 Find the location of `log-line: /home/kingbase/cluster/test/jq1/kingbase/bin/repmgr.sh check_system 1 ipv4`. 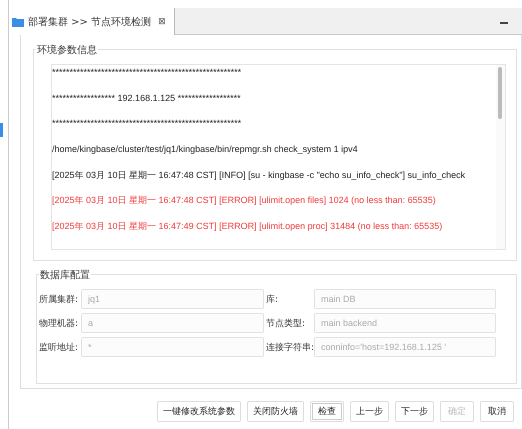

log-line: /home/kingbase/cluster/test/jq1/kingbase/bin/repmgr.sh check_system 1 ipv4 is located at coordinates (205, 149).